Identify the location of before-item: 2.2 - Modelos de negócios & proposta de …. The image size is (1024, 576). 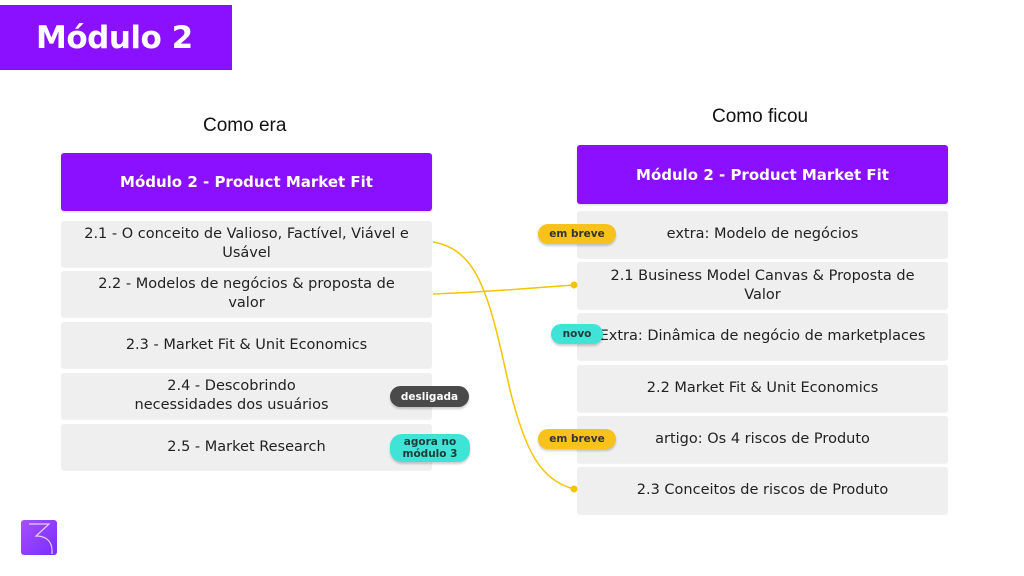
(246, 294).